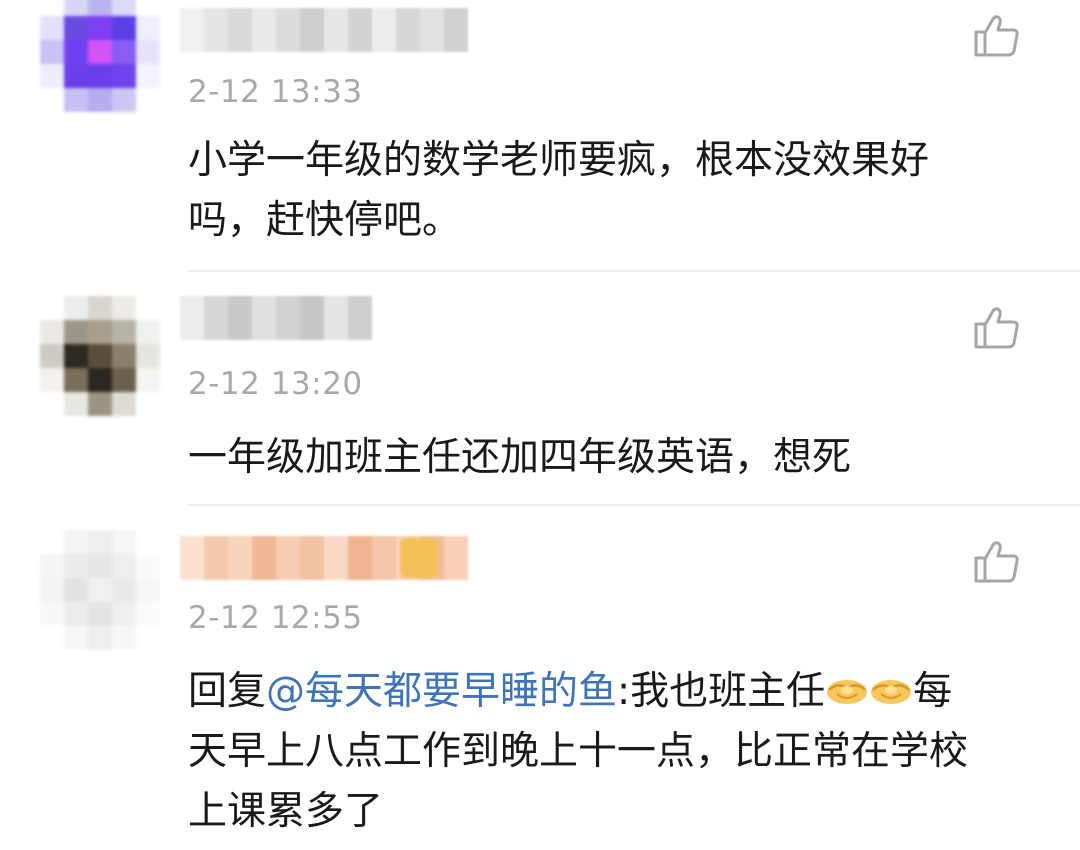 This screenshot has width=1080, height=850. I want to click on comment-text: 小学一年级的数学老师要疯，根本没效果好 吗，赶快停吧。, so click(618, 191).